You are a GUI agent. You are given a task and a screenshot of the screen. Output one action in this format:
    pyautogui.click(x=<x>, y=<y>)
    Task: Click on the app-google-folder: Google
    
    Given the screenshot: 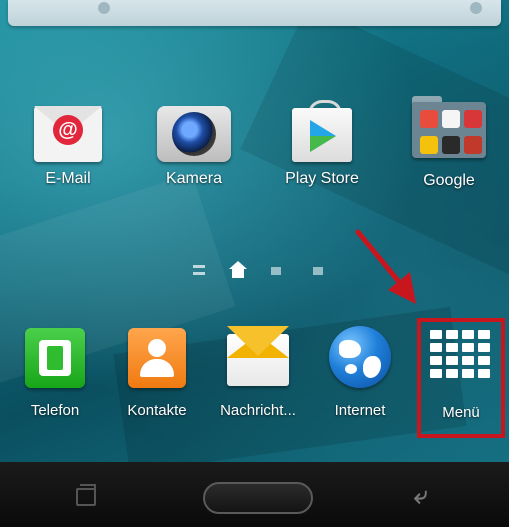 What is the action you would take?
    pyautogui.click(x=449, y=143)
    